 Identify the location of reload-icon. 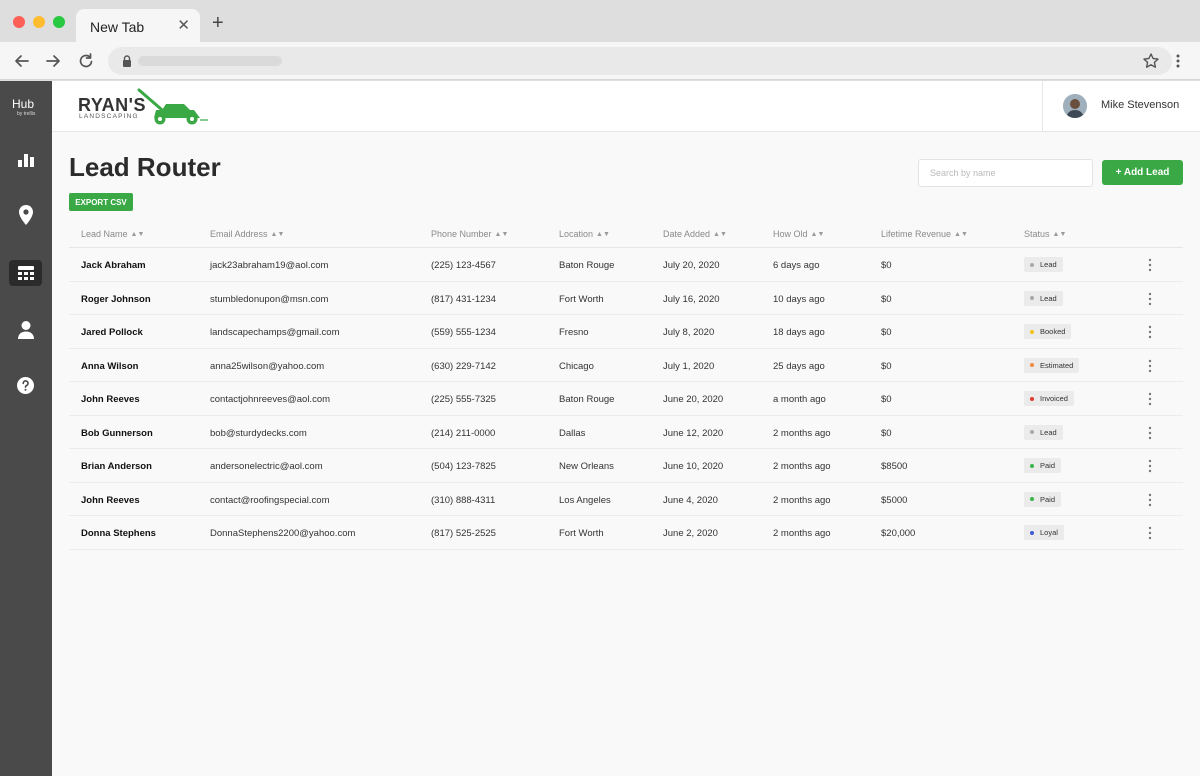
(86, 61).